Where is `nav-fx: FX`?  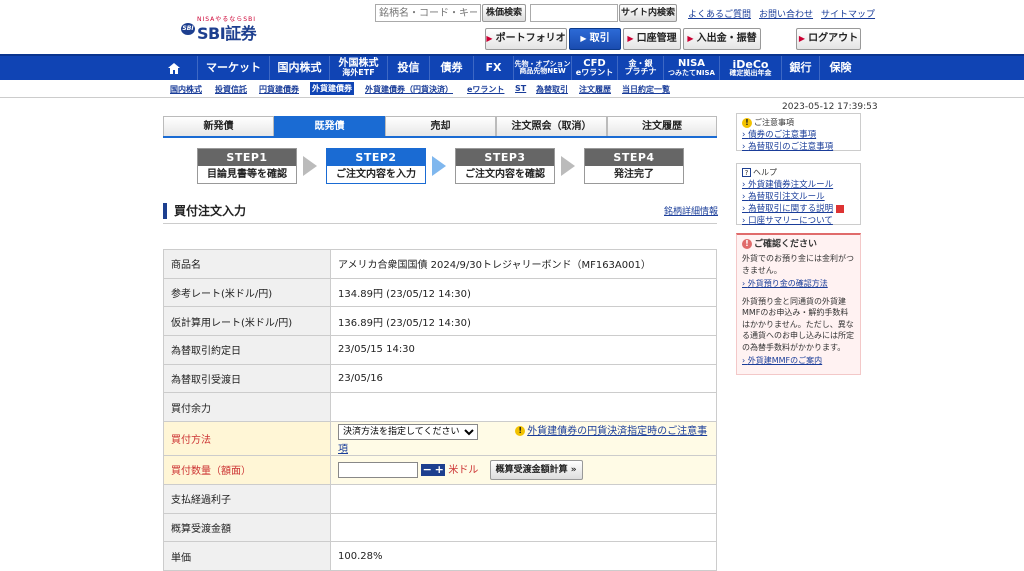
nav-fx: FX is located at coordinates (493, 68).